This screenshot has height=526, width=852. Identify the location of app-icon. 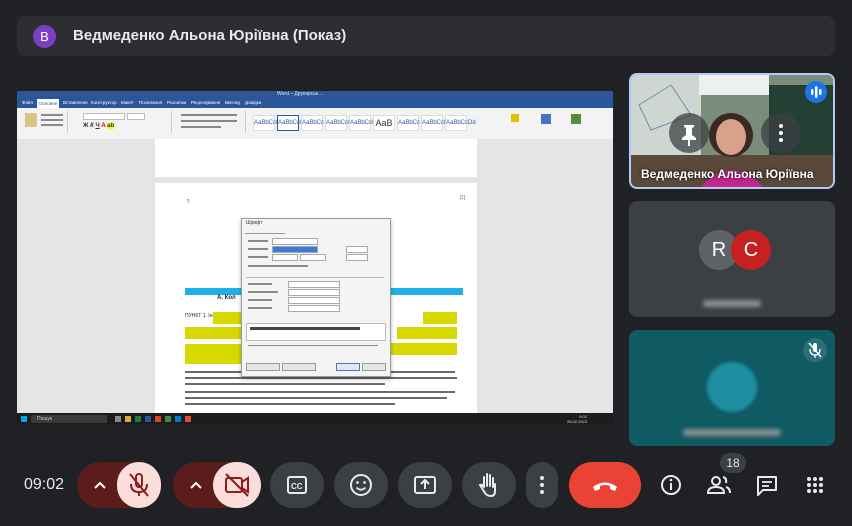
(188, 419).